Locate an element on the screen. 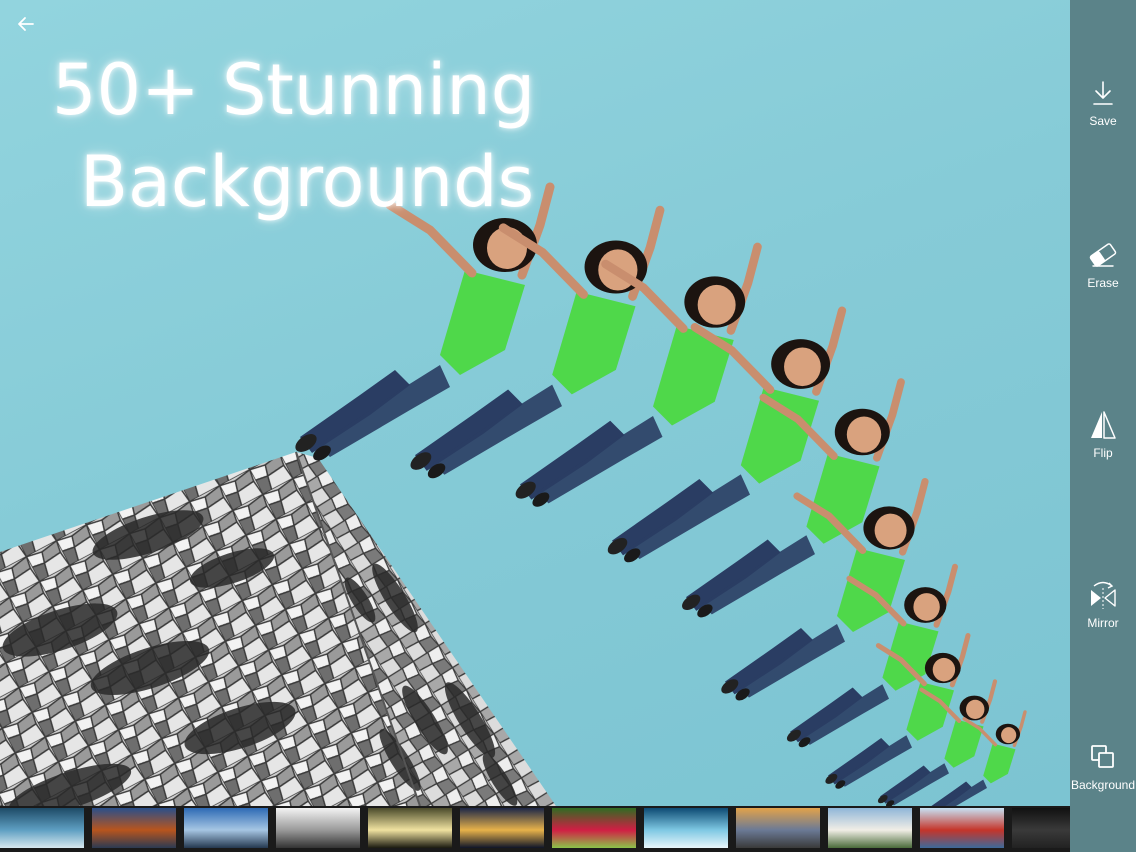 The width and height of the screenshot is (1136, 852). save-label: Save is located at coordinates (1103, 121).